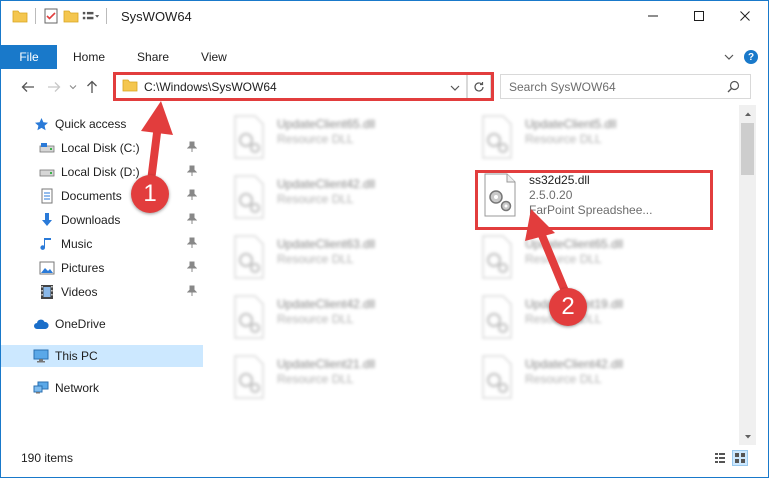  I want to click on sidebar-item-label: Music, so click(77, 244).